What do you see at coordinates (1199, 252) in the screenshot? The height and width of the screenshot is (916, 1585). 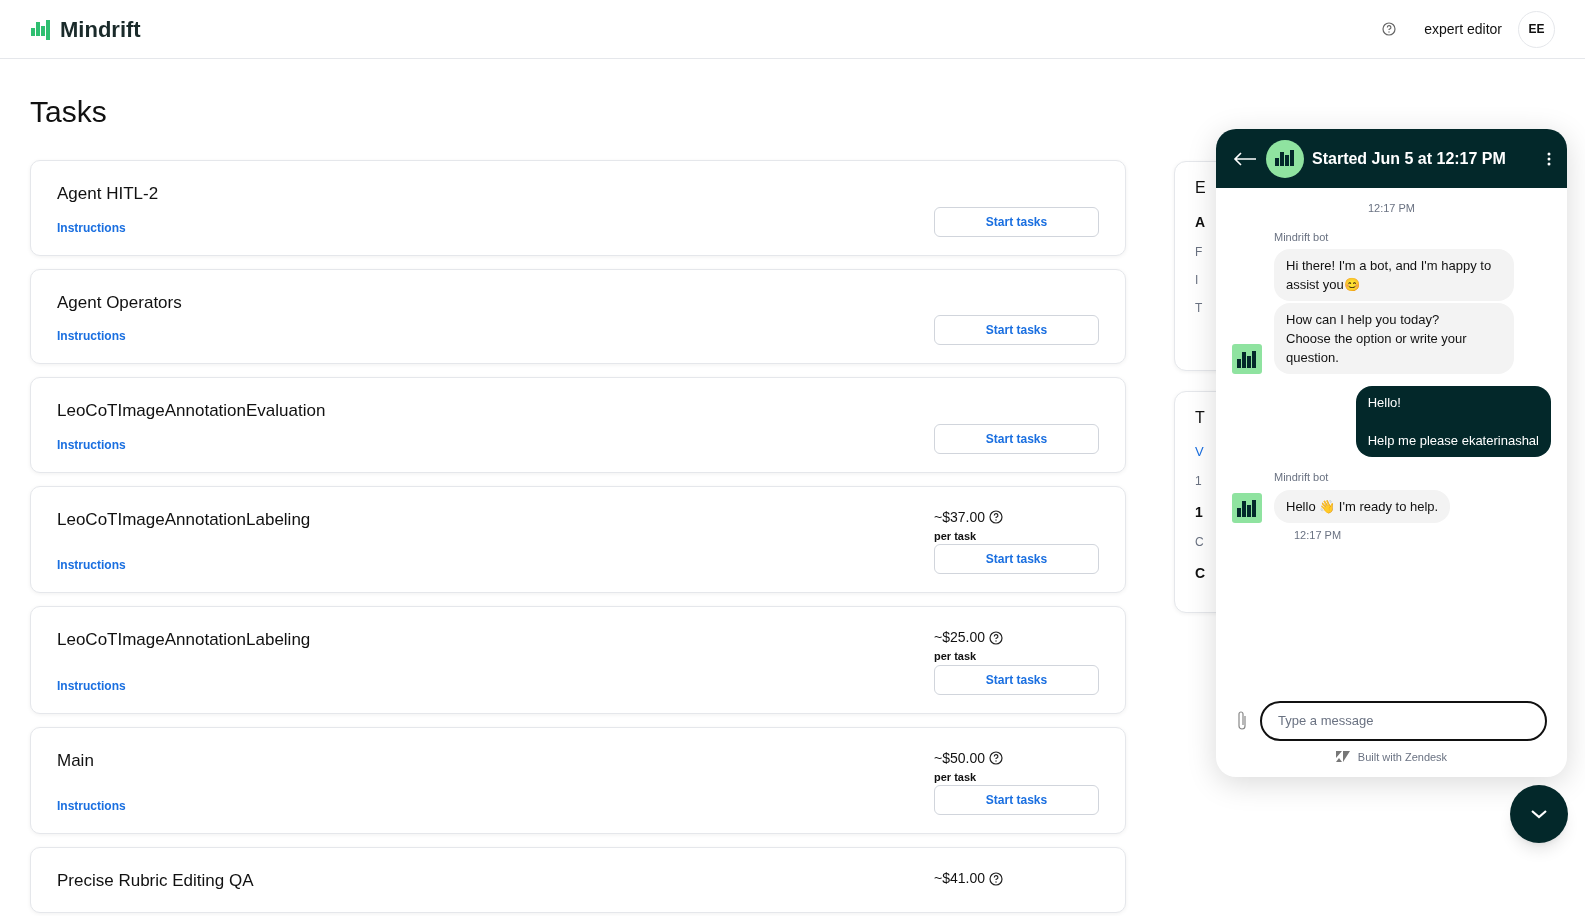 I see `card-text: F` at bounding box center [1199, 252].